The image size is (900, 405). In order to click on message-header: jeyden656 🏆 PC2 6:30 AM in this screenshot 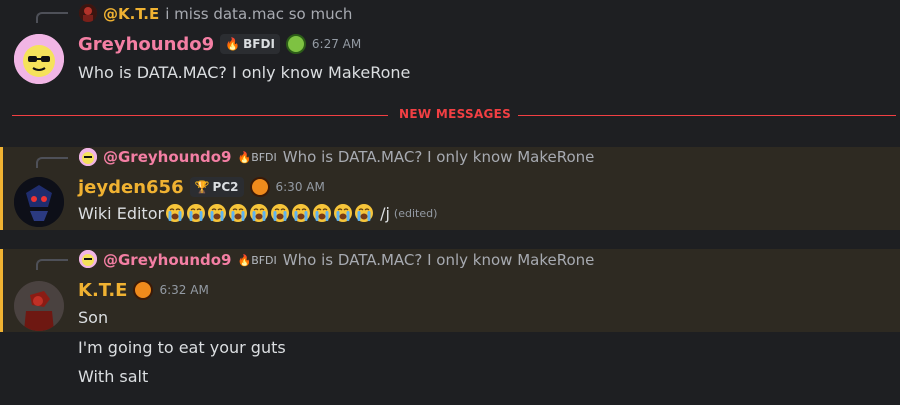, I will do `click(201, 187)`.